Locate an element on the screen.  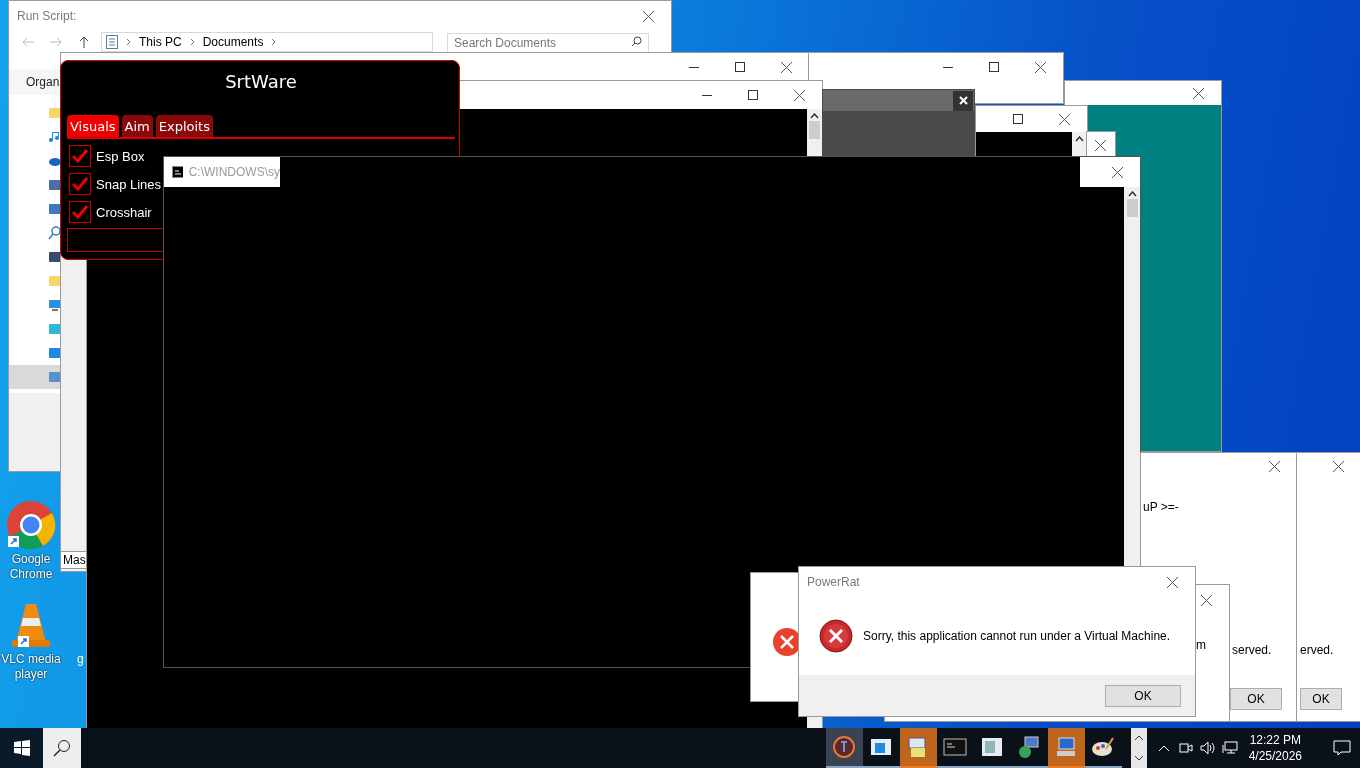
clock: 12:22 PM 4/25/2026 is located at coordinates (1275, 748).